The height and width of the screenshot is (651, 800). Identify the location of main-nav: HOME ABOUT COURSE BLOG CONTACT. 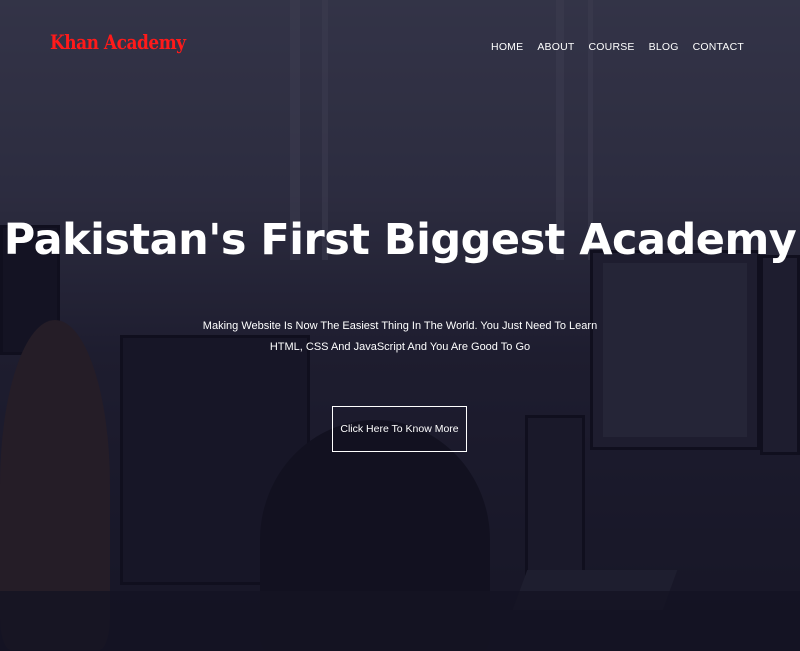
(617, 47).